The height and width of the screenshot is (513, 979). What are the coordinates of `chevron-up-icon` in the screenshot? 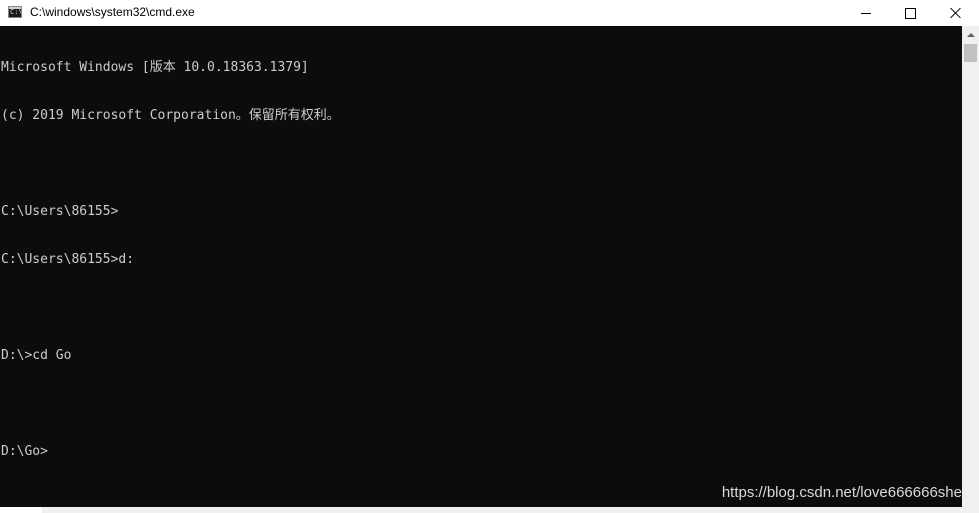 It's located at (970, 34).